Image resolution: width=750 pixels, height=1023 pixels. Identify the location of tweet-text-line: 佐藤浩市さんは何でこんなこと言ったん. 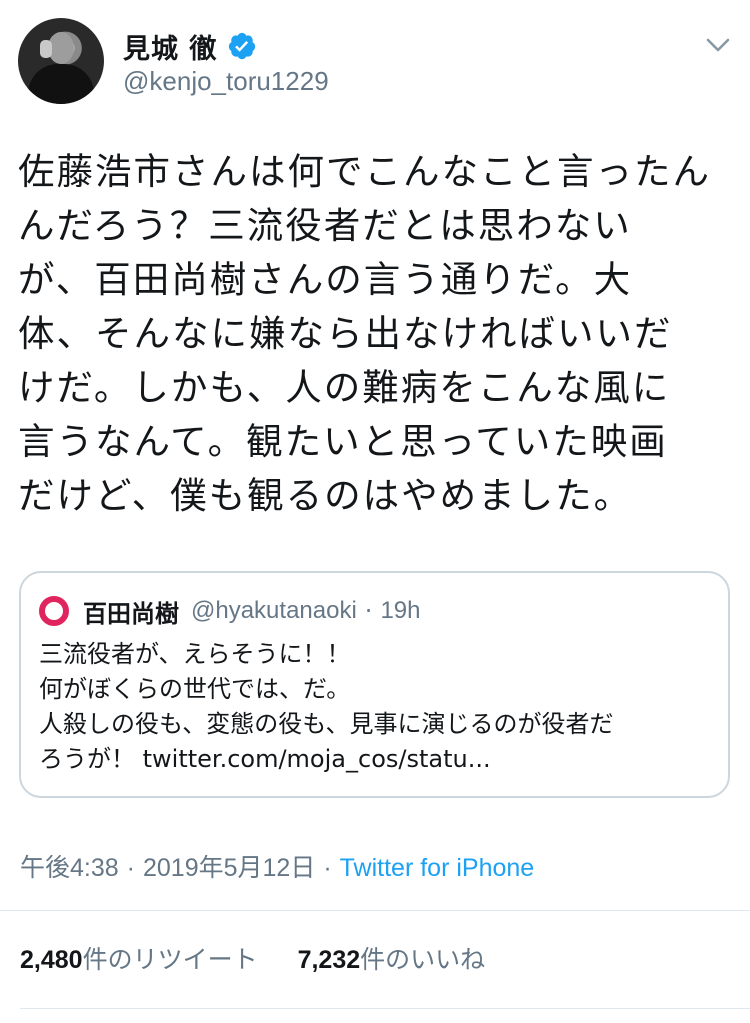
(364, 171).